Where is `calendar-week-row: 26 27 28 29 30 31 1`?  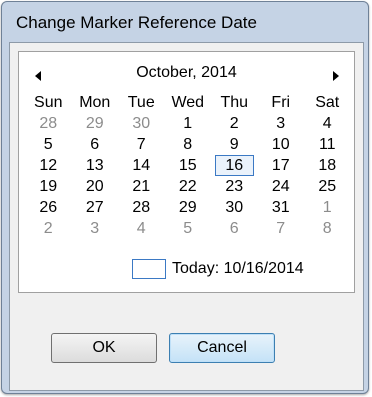
calendar-week-row: 26 27 28 29 30 31 1 is located at coordinates (188, 207).